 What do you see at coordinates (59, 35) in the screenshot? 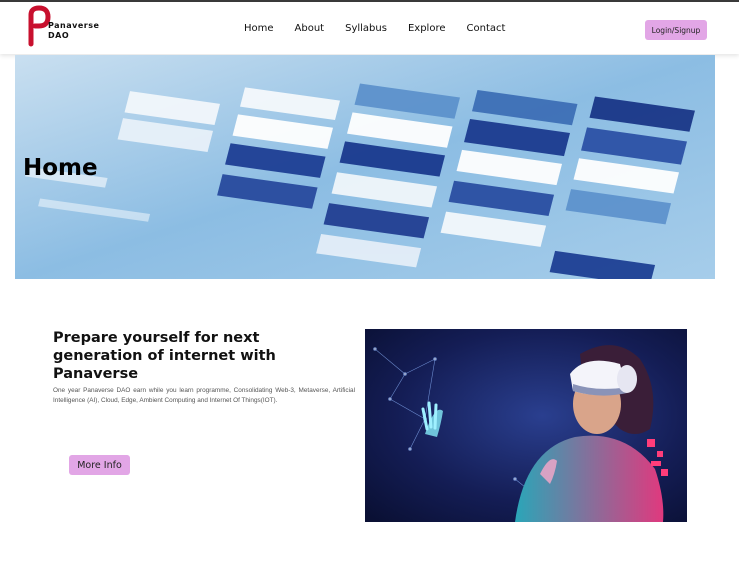
I see `brand-name-line2: DAO` at bounding box center [59, 35].